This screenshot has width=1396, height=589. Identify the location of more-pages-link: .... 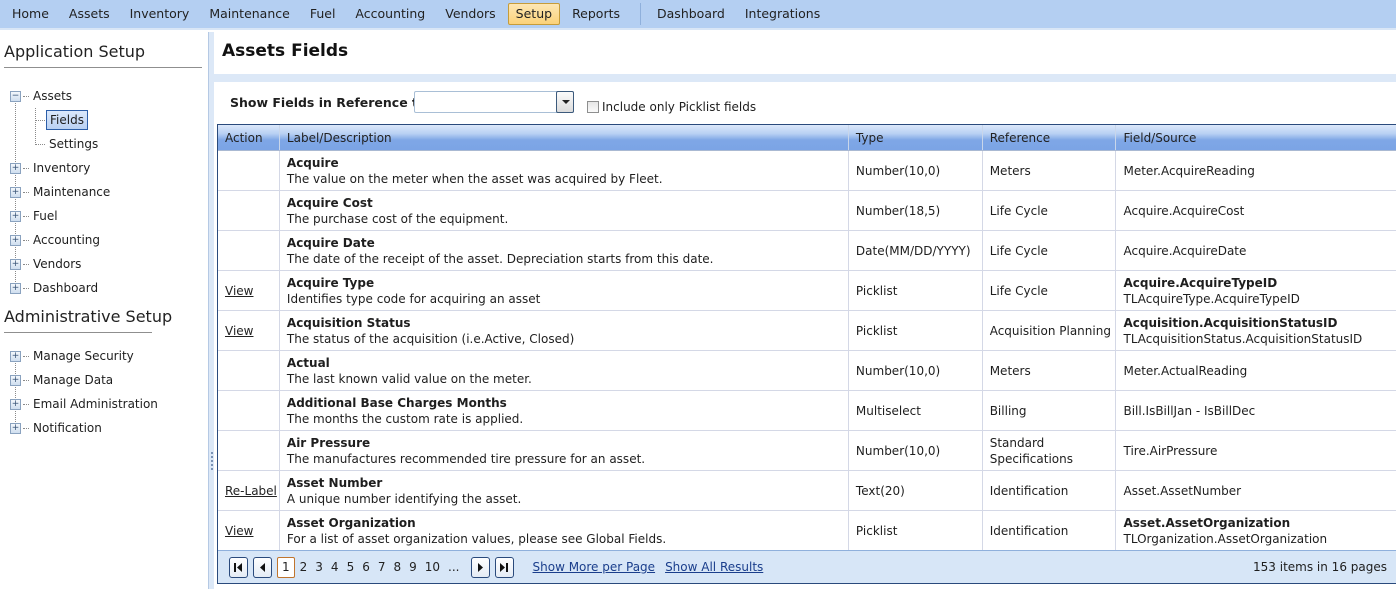
(453, 567).